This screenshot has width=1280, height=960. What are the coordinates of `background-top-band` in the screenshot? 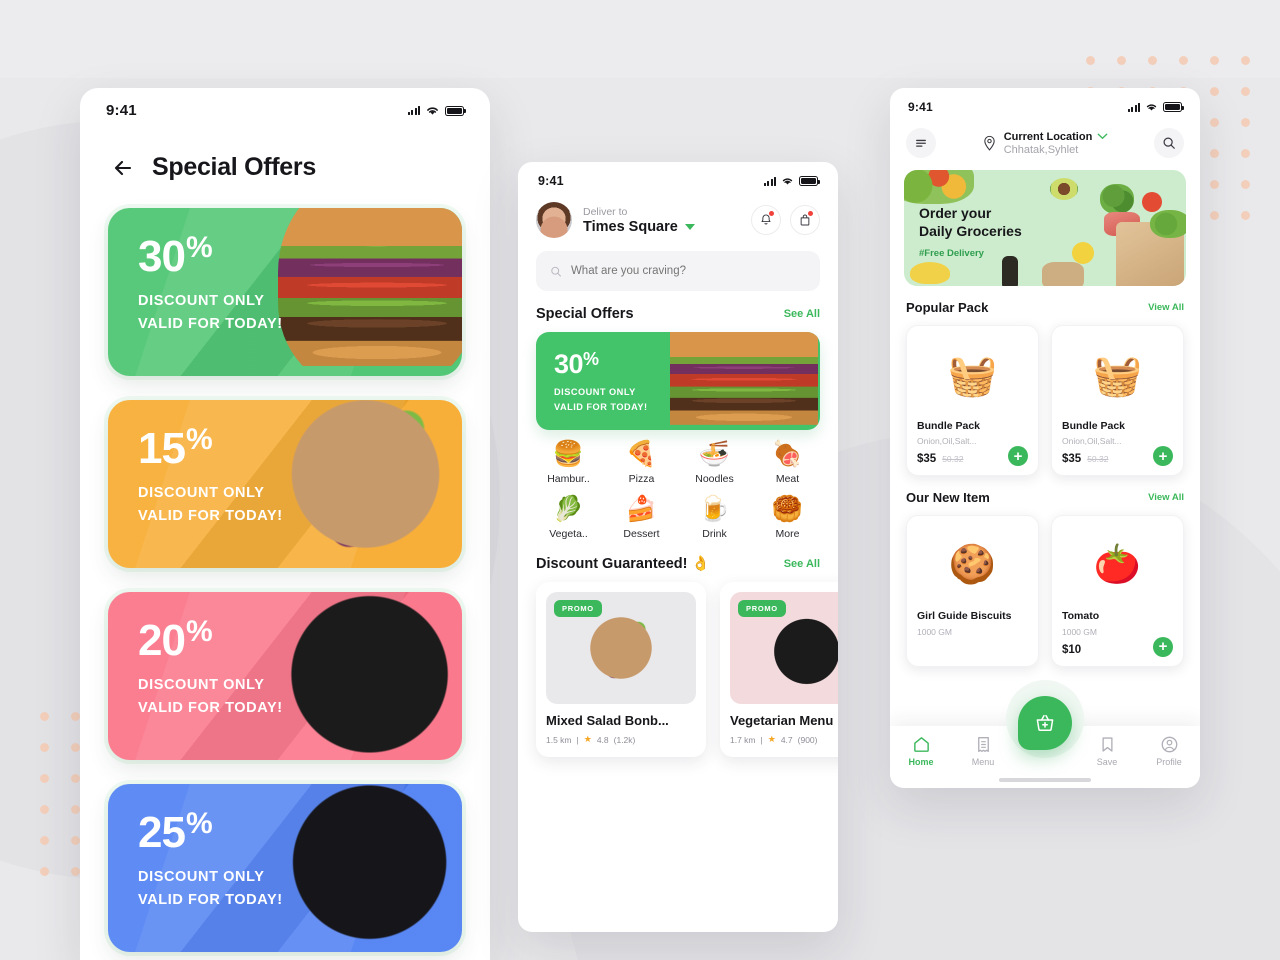 It's located at (640, 39).